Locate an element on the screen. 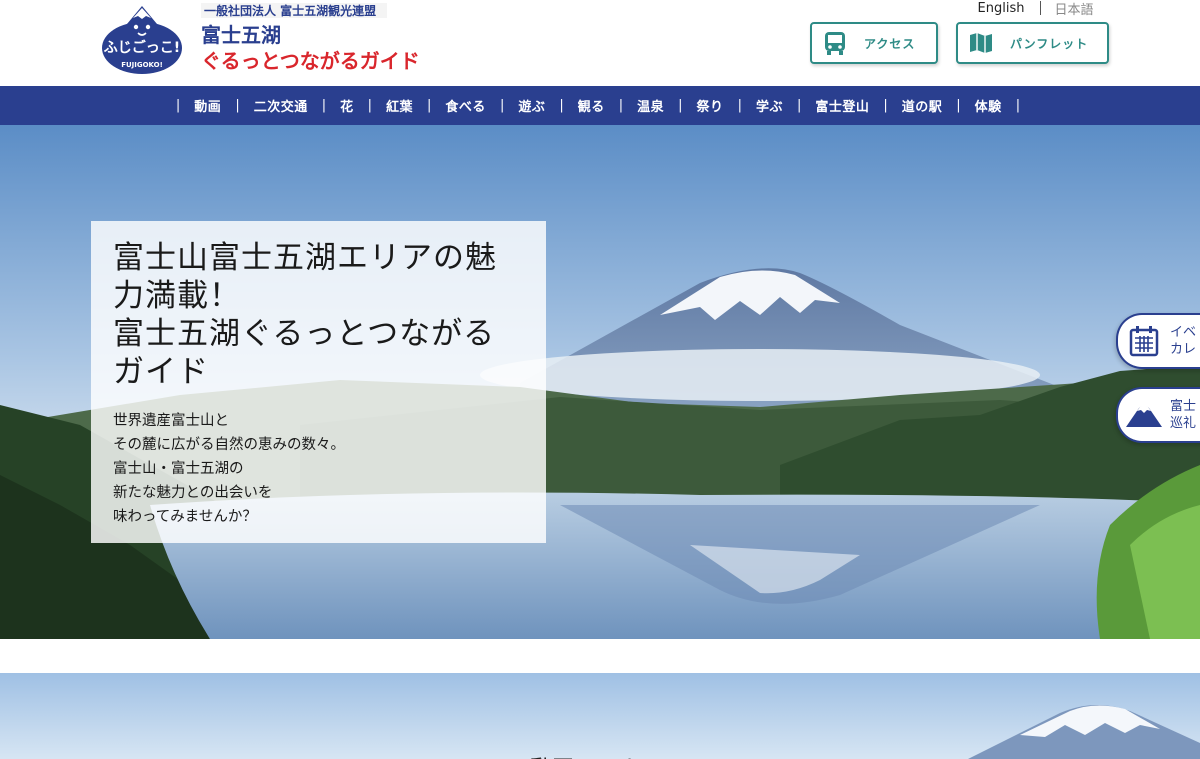 This screenshot has height=759, width=1200. nav-item-eat: 食べる is located at coordinates (465, 105).